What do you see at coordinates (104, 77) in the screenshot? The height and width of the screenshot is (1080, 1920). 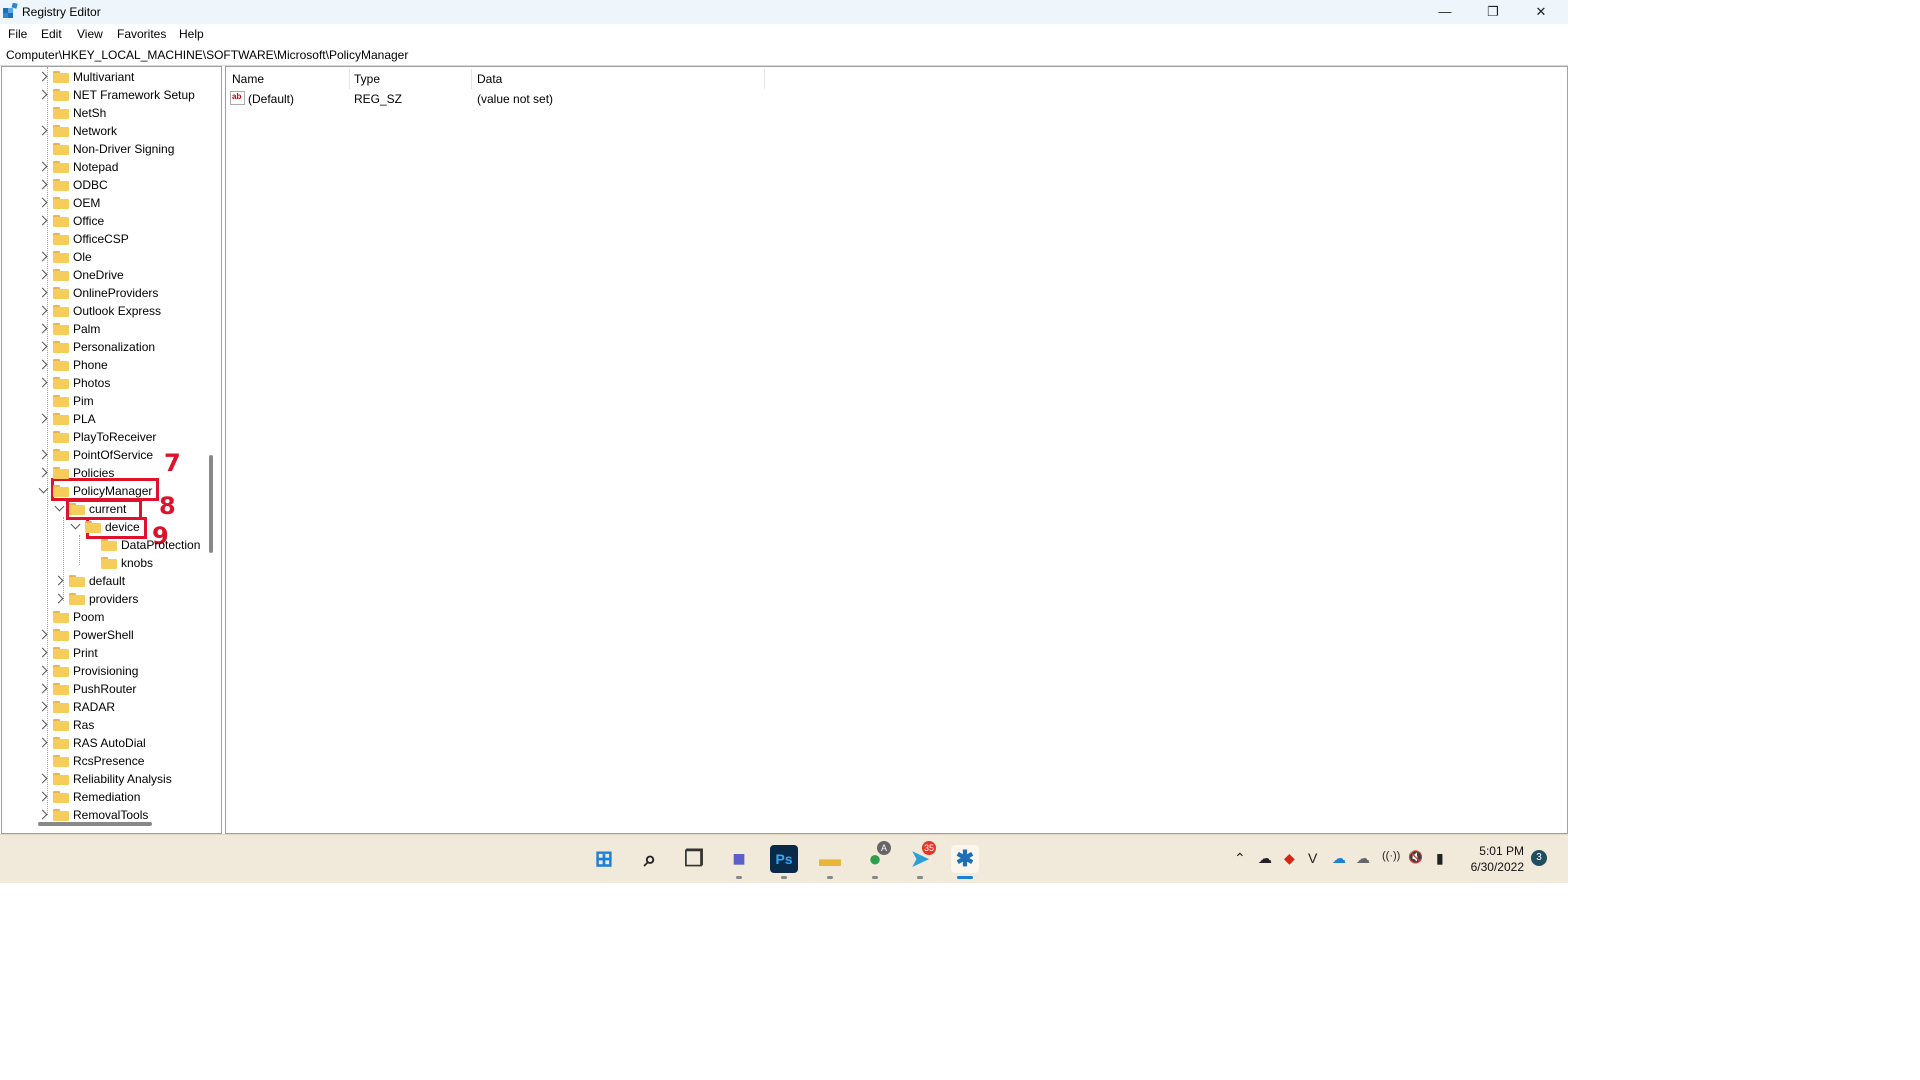 I see `tree-node-multivariant: Multivariant` at bounding box center [104, 77].